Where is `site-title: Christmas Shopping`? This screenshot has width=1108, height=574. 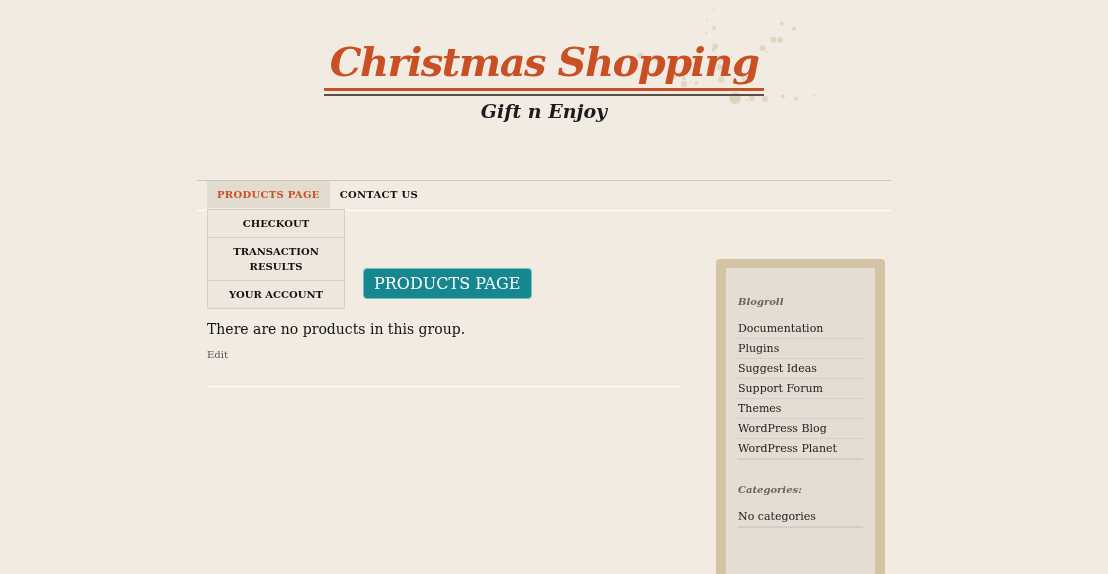
site-title: Christmas Shopping is located at coordinates (544, 62).